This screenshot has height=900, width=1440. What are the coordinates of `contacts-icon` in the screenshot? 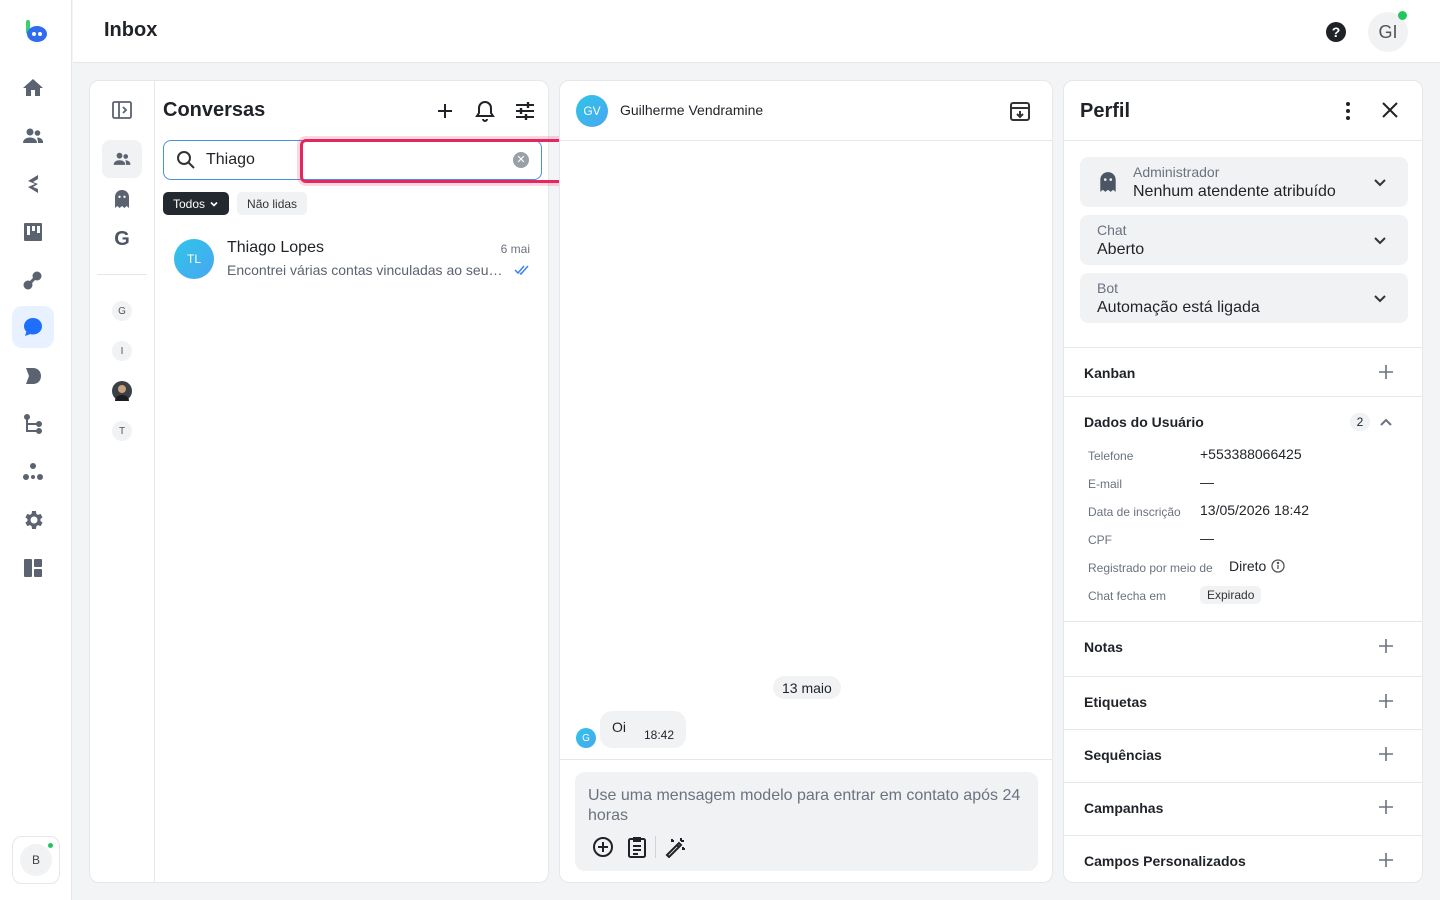 It's located at (33, 136).